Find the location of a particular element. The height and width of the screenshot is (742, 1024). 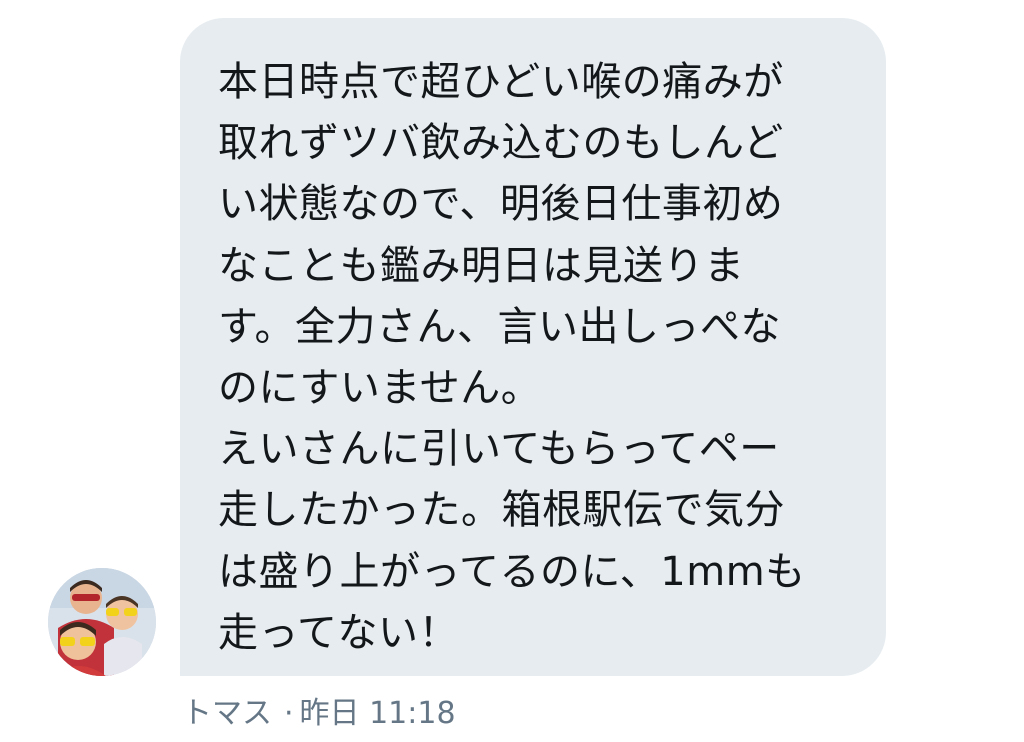

message-line: い状態なので、明後日仕事初め is located at coordinates (501, 204).